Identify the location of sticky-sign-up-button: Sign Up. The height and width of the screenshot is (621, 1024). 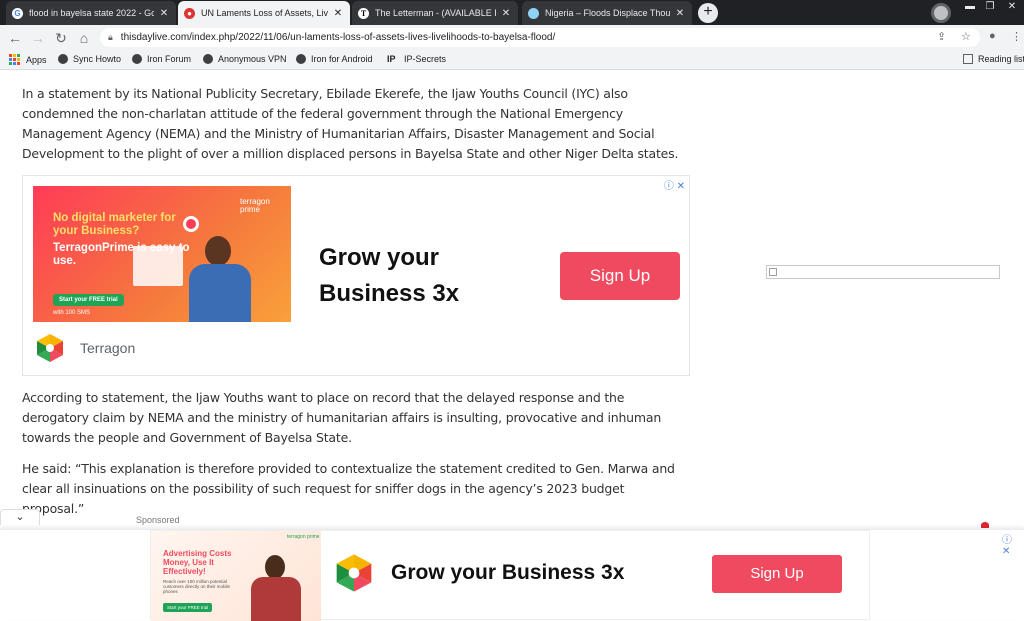
(777, 574).